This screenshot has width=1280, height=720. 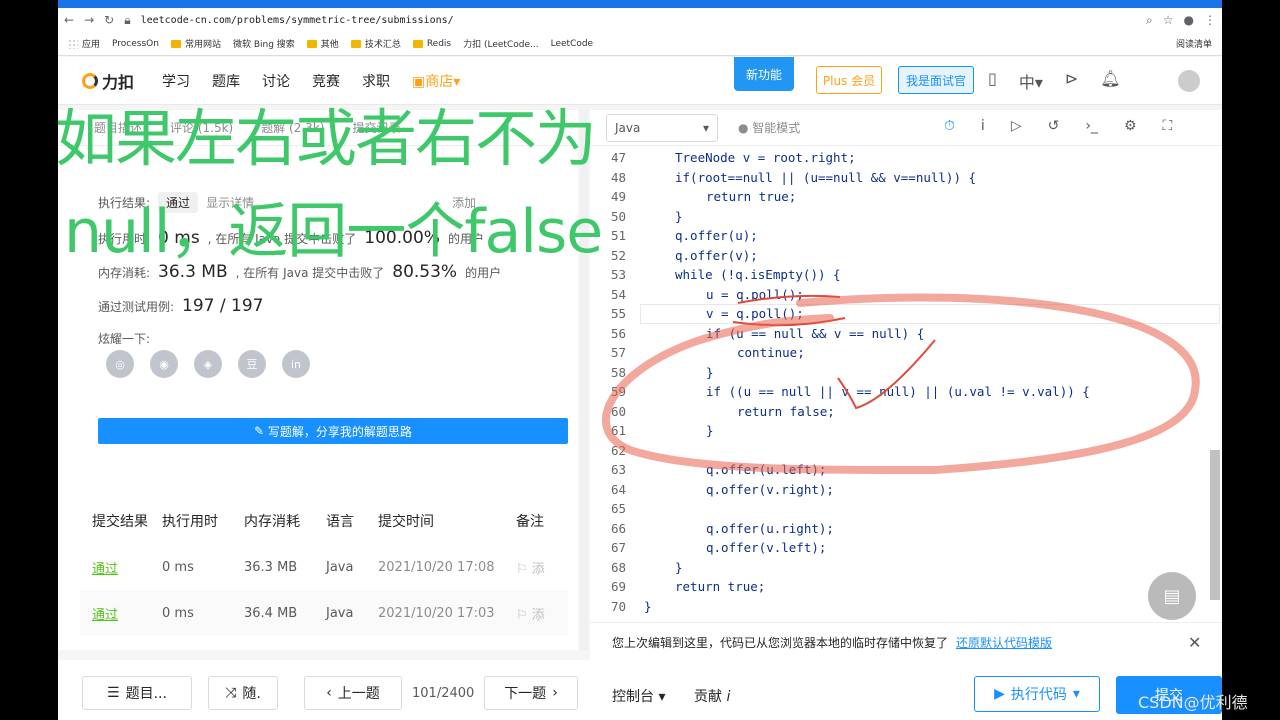 I want to click on csdn-watermark: CSDN@优利德, so click(x=1193, y=702).